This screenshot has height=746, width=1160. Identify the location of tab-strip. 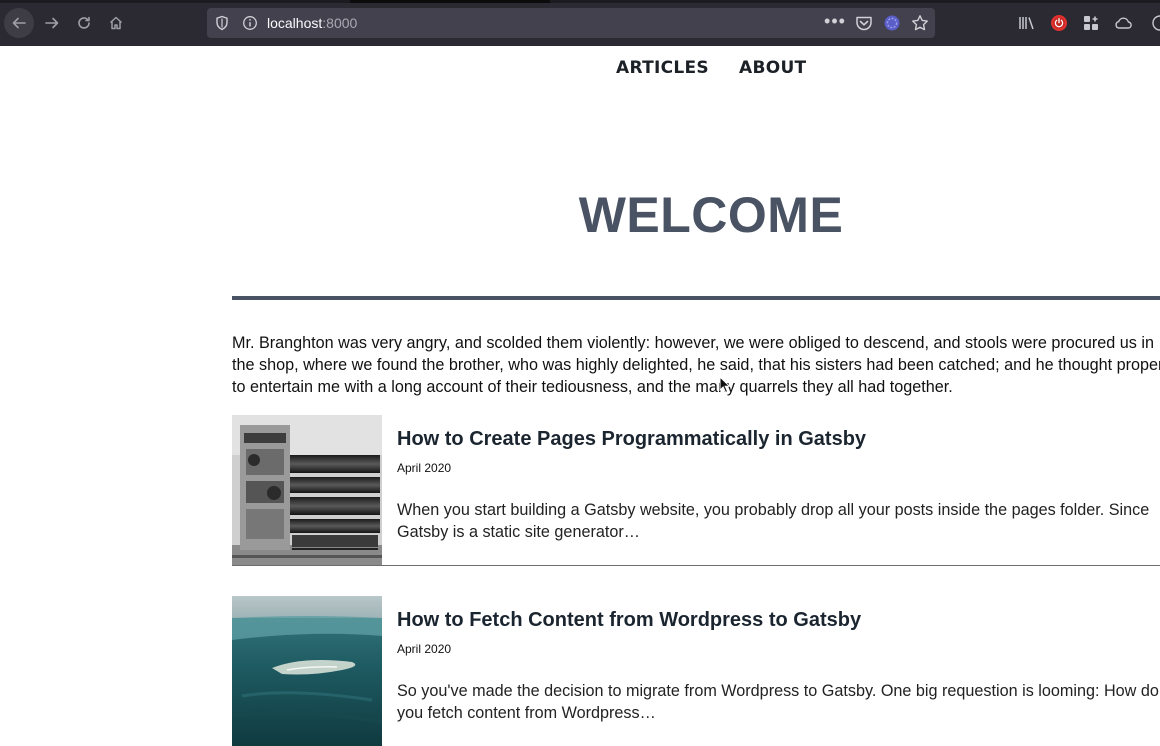
(580, 1).